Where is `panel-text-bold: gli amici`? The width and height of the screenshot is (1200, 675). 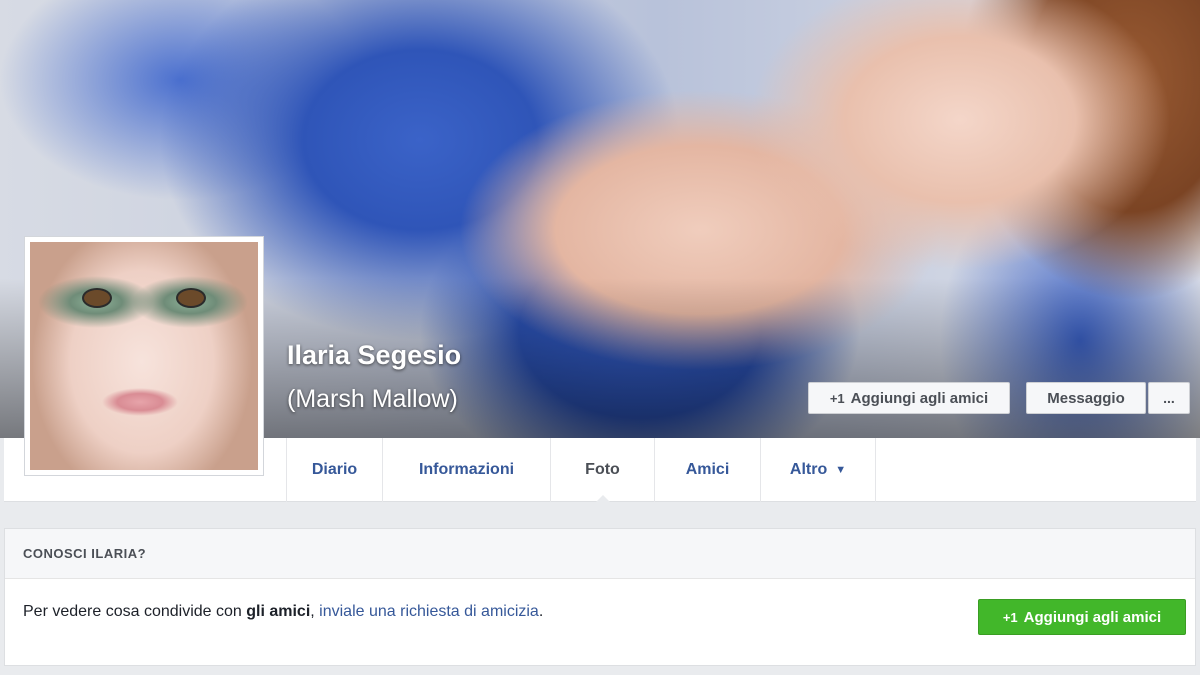
panel-text-bold: gli amici is located at coordinates (278, 611).